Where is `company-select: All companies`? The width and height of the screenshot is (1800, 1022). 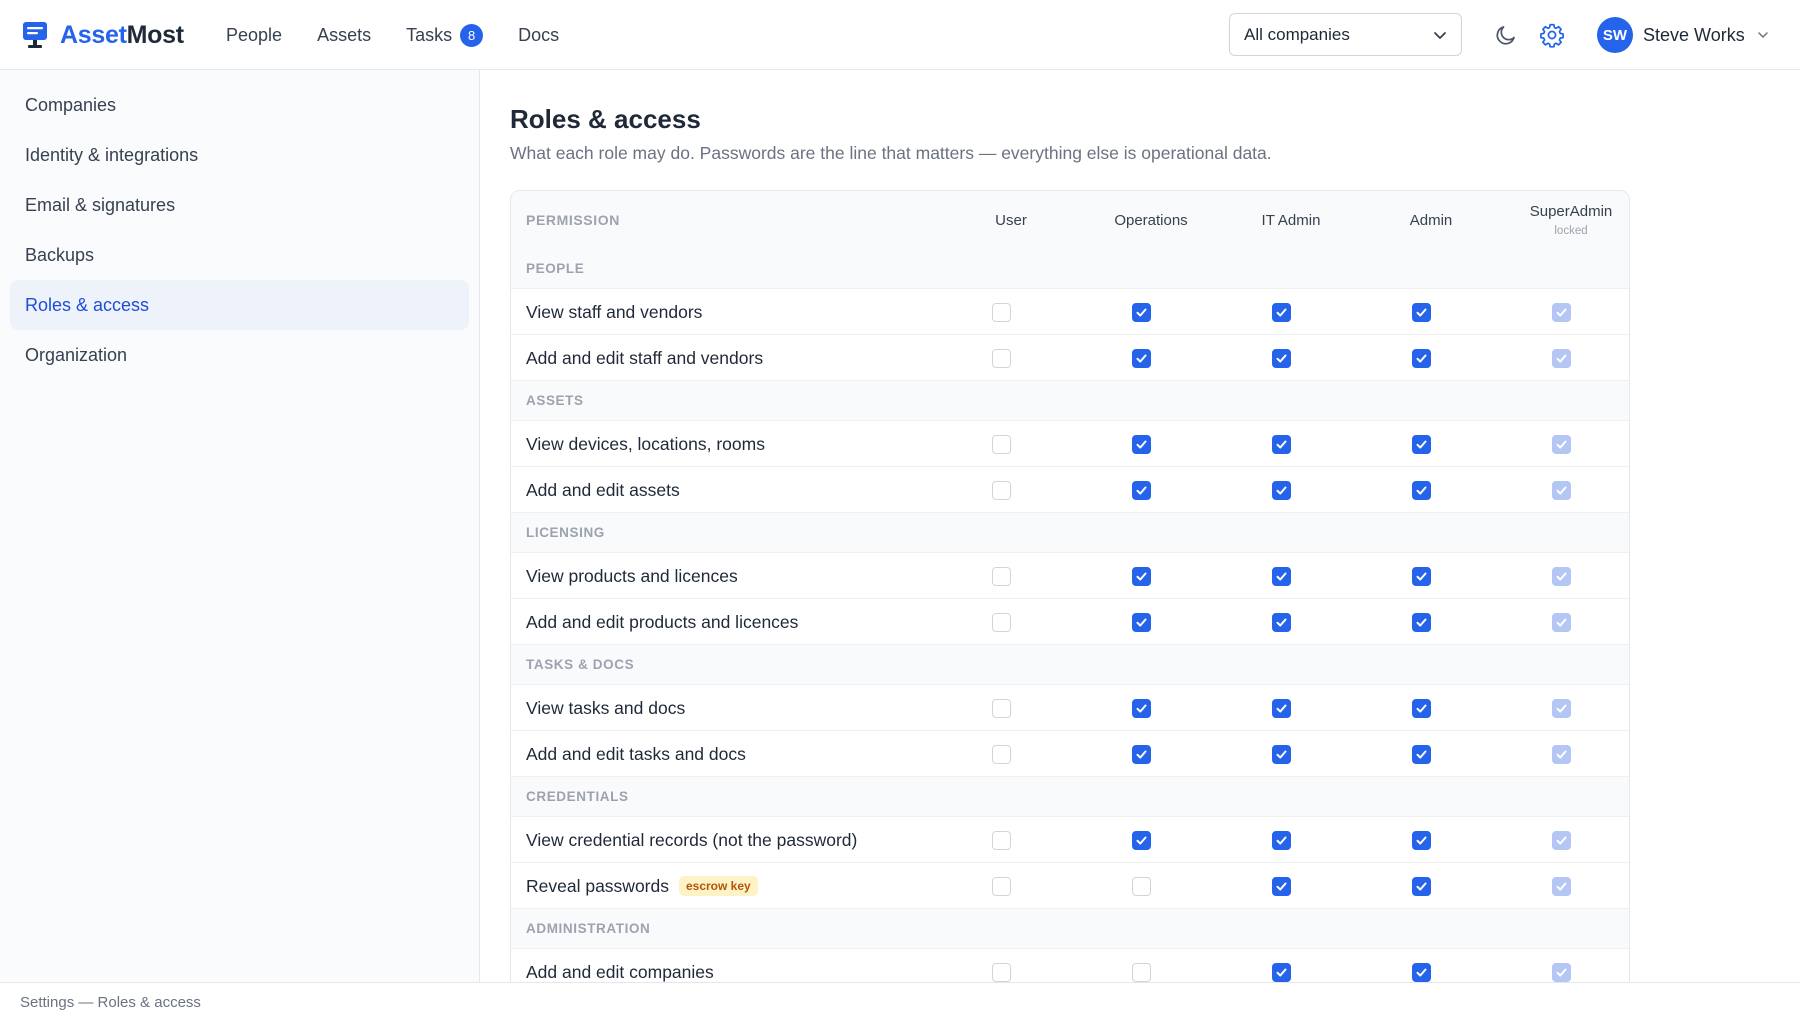 company-select: All companies is located at coordinates (1345, 34).